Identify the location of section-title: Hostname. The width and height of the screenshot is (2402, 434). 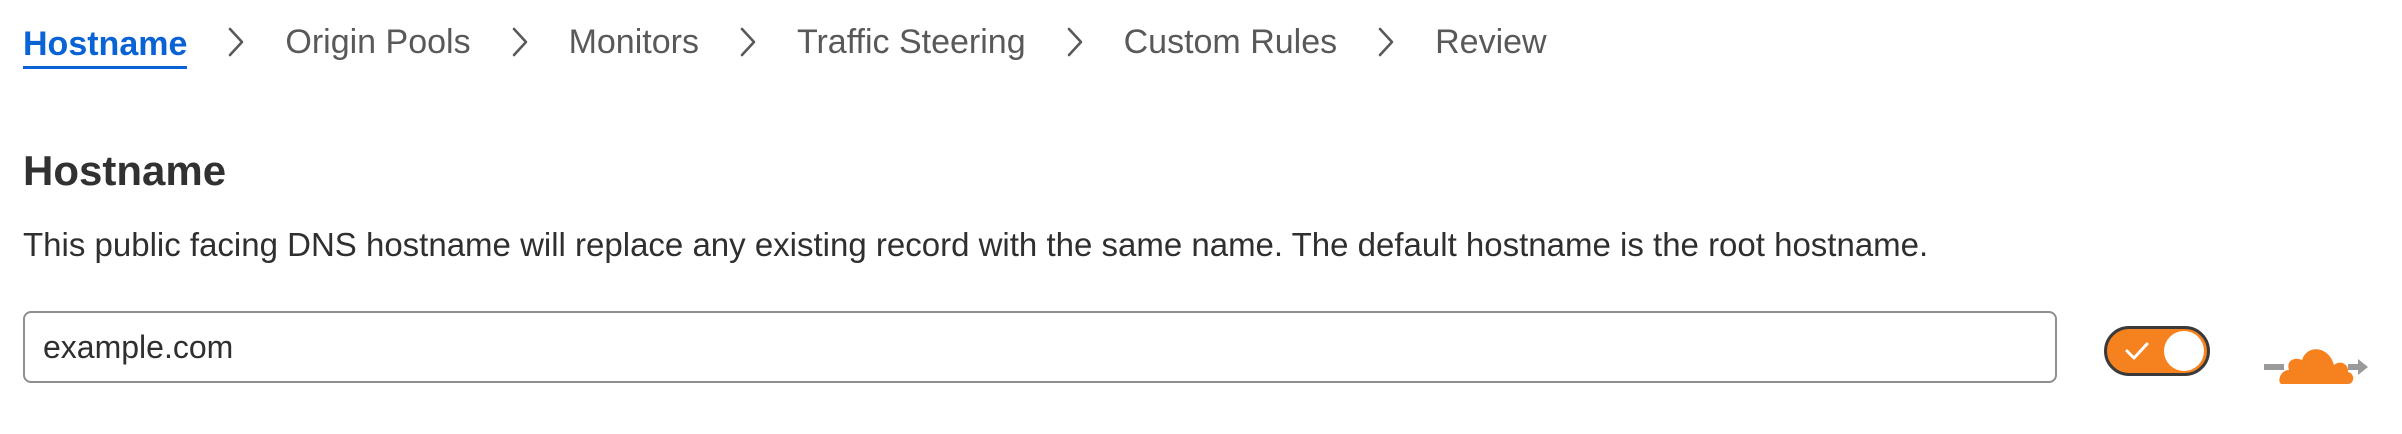
(125, 170).